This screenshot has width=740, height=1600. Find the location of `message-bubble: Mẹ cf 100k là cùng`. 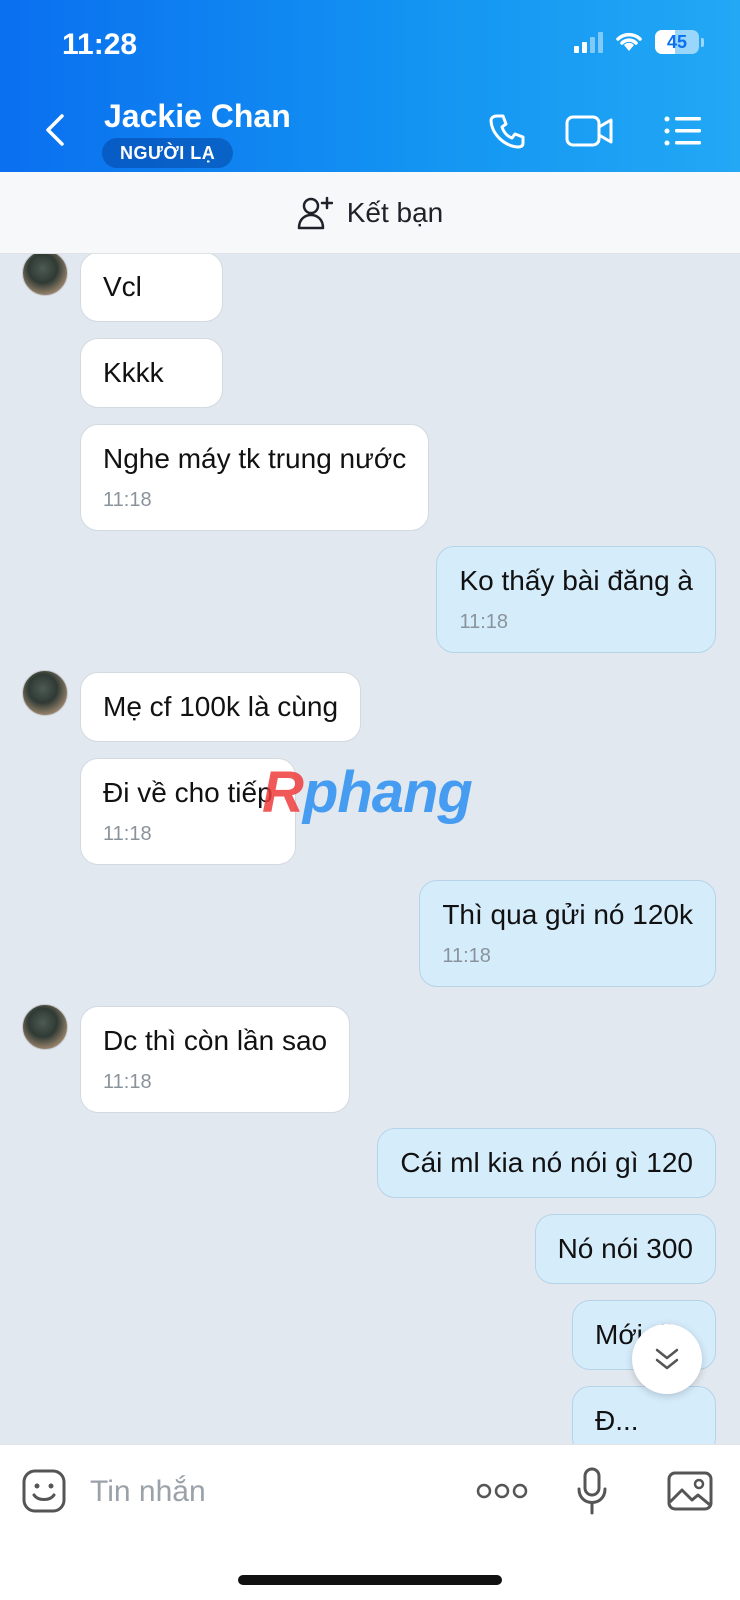

message-bubble: Mẹ cf 100k là cùng is located at coordinates (221, 707).